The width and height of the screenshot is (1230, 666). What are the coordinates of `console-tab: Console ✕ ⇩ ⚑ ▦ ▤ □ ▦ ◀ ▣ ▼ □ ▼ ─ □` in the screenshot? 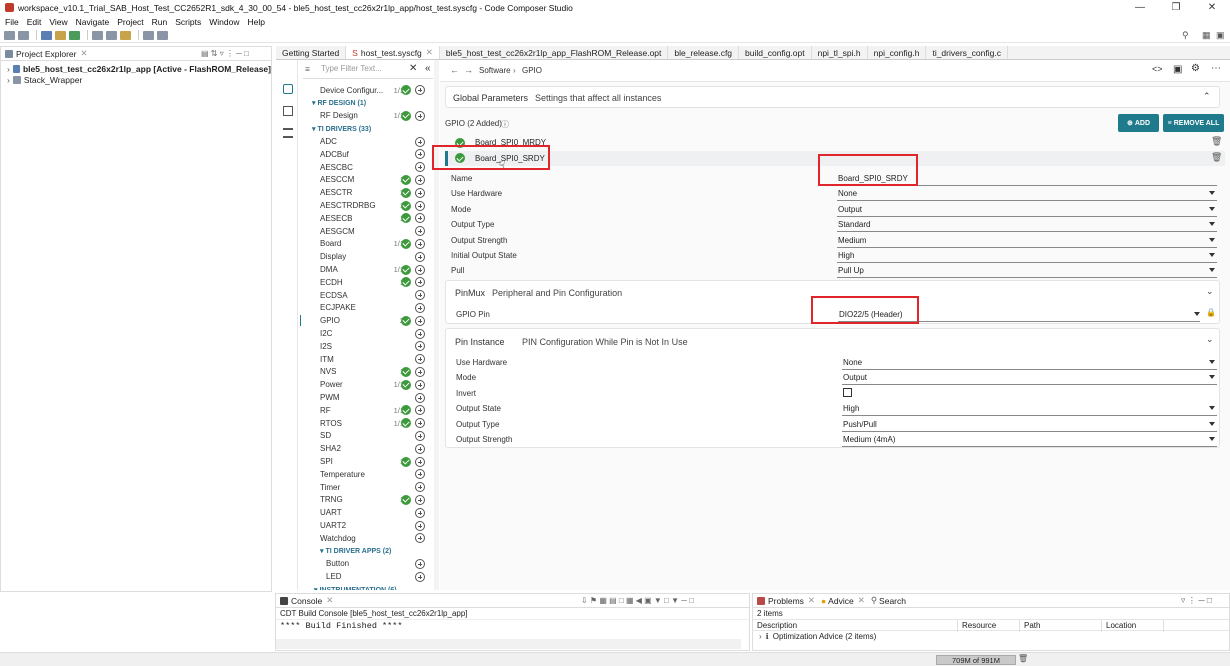 It's located at (512, 601).